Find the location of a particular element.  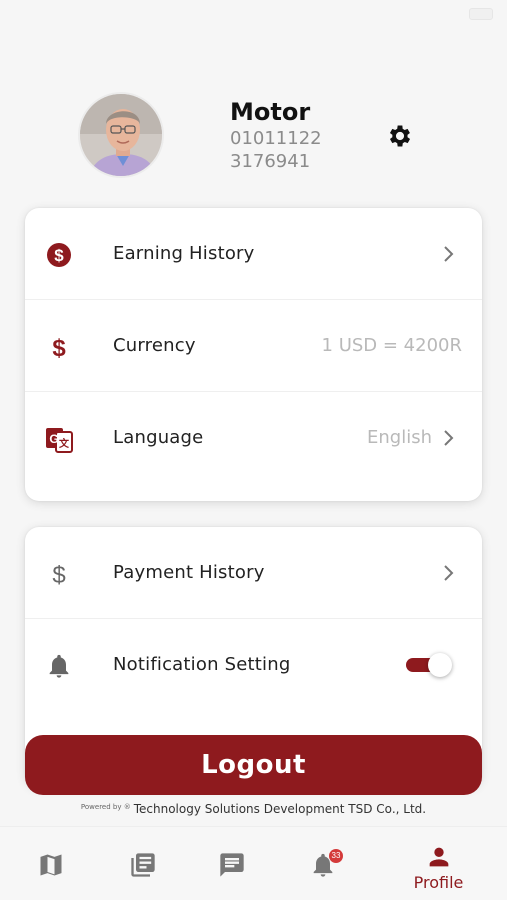

tab-bar: 33 Profile is located at coordinates (253, 863).